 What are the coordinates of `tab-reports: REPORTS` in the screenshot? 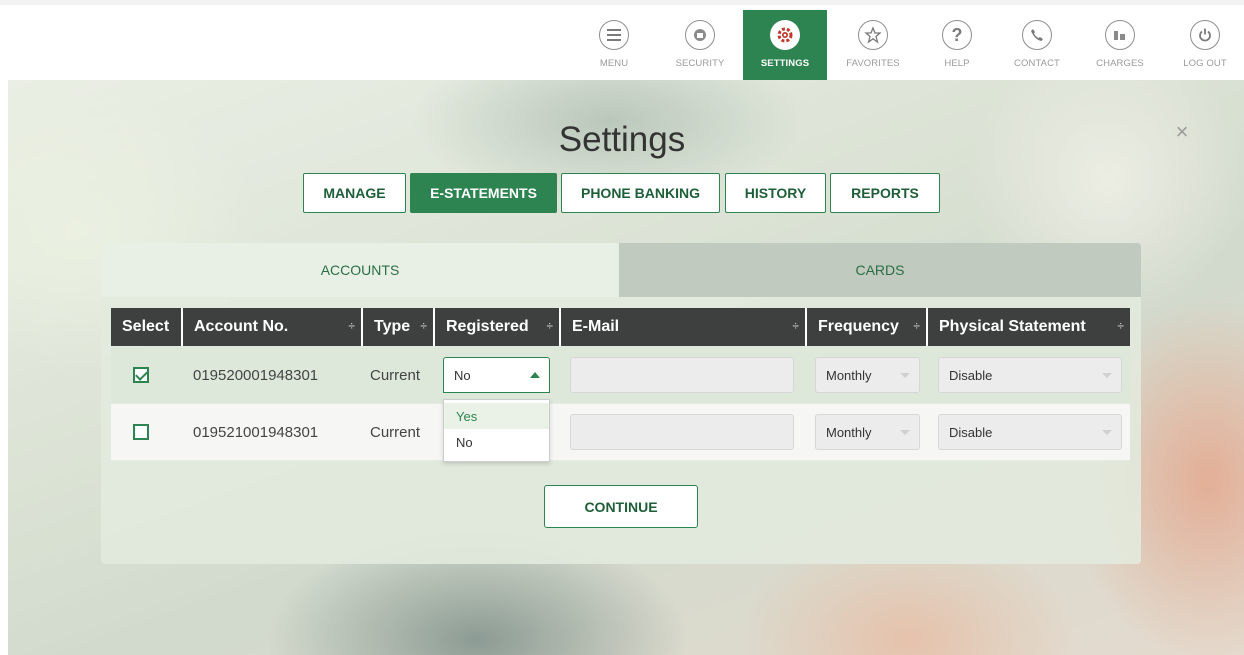 It's located at (885, 193).